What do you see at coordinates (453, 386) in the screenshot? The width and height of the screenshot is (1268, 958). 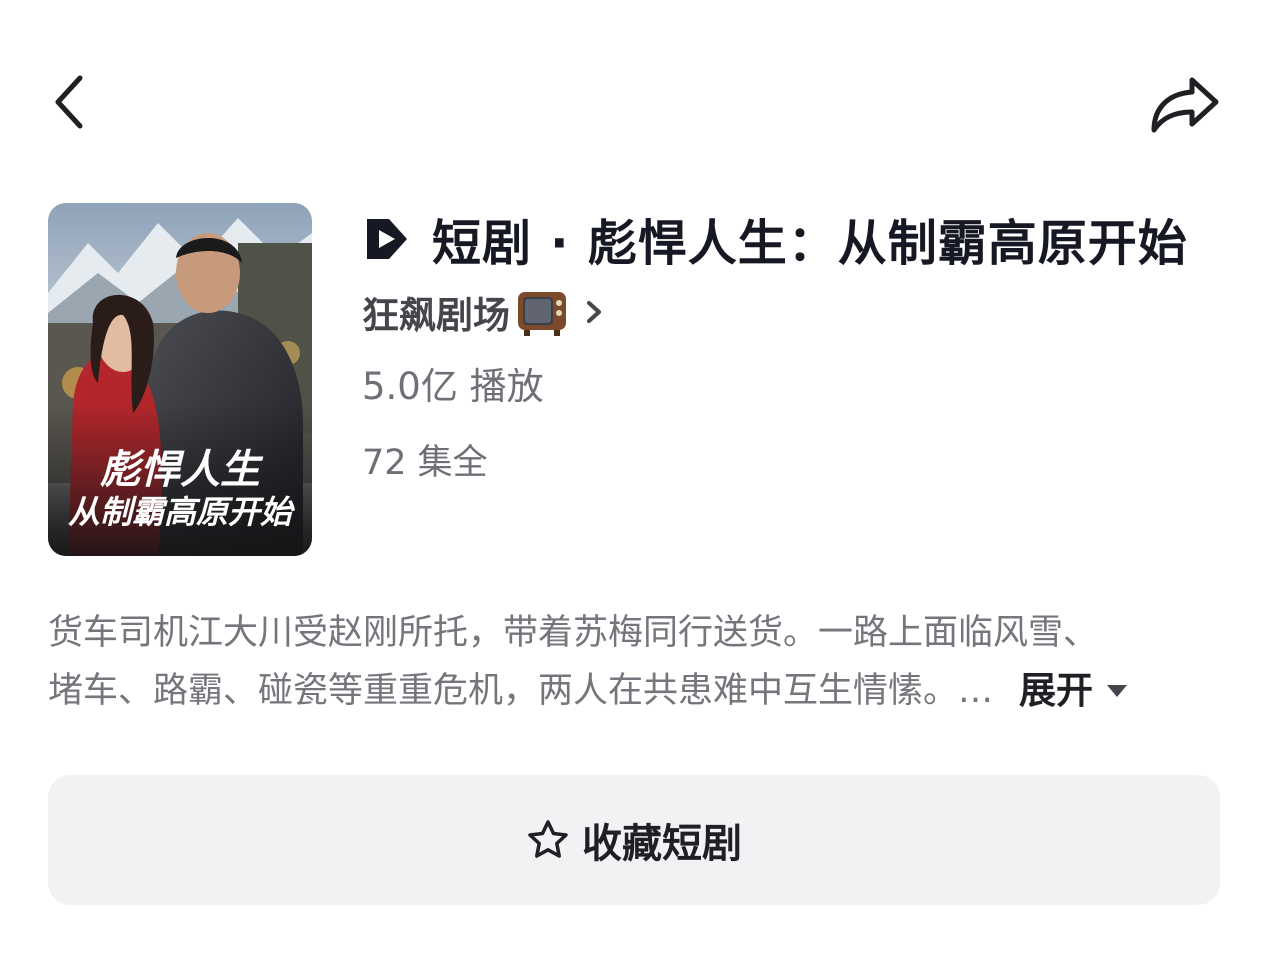 I see `play-count: 5.0亿 播放` at bounding box center [453, 386].